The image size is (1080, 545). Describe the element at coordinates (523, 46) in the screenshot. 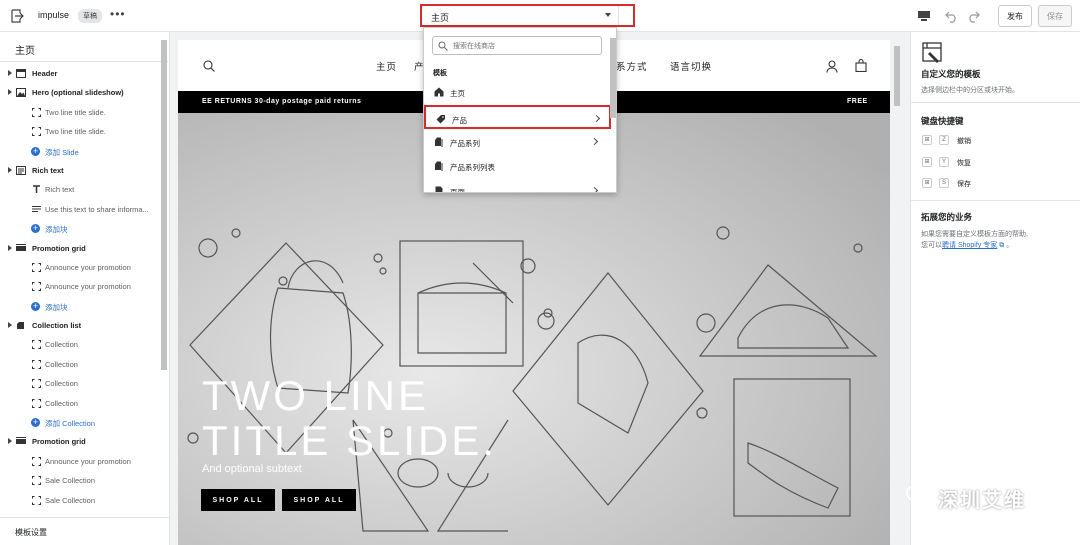

I see `search-input` at that location.